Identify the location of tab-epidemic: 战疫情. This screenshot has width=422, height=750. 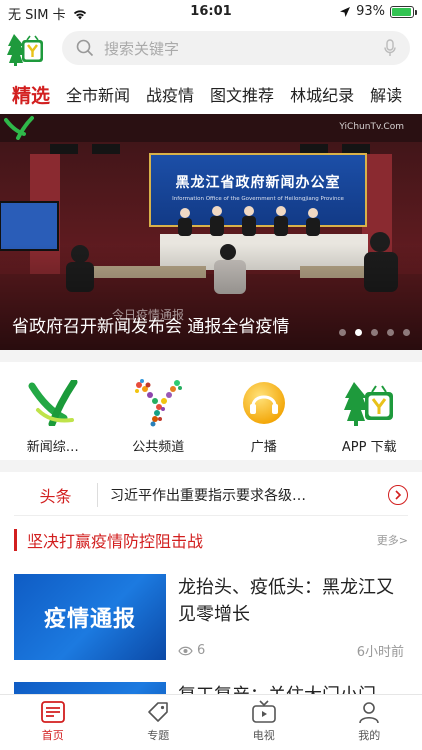
(170, 94).